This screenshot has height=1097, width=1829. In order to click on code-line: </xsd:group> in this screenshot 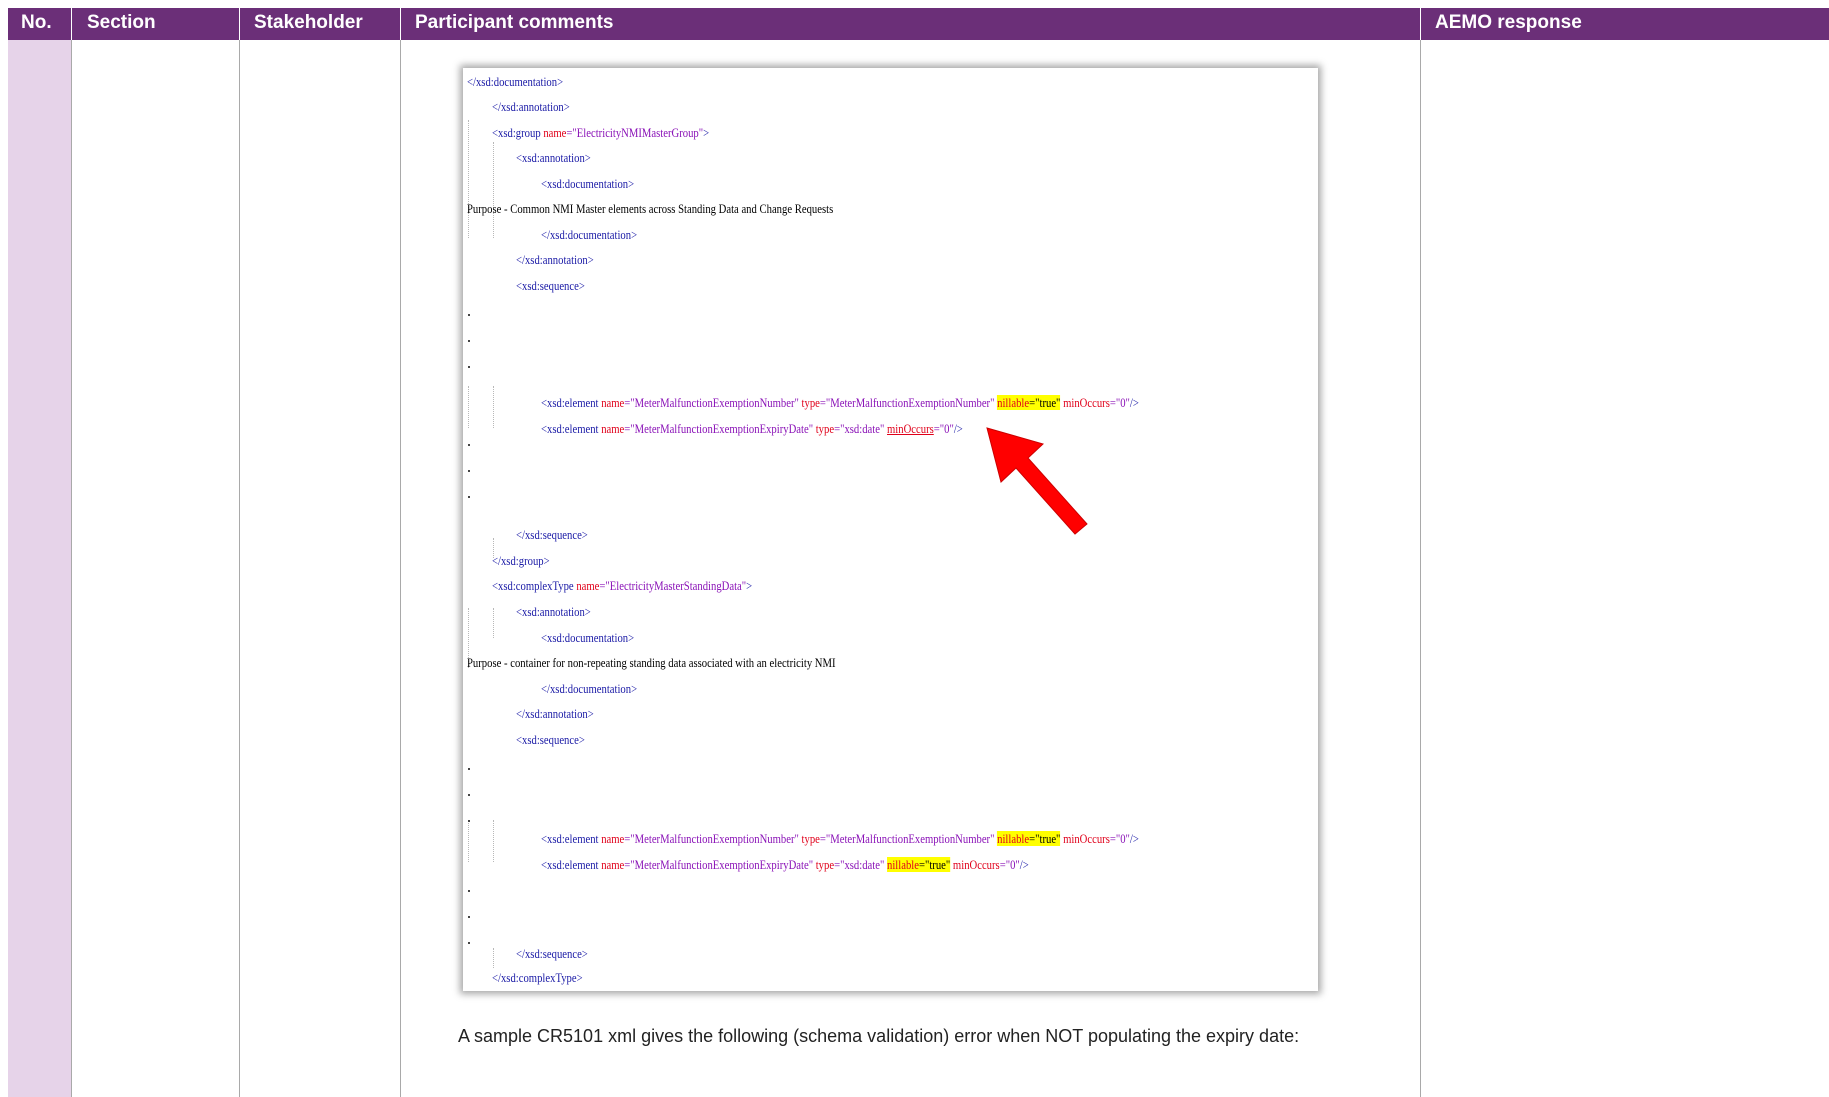, I will do `click(521, 560)`.